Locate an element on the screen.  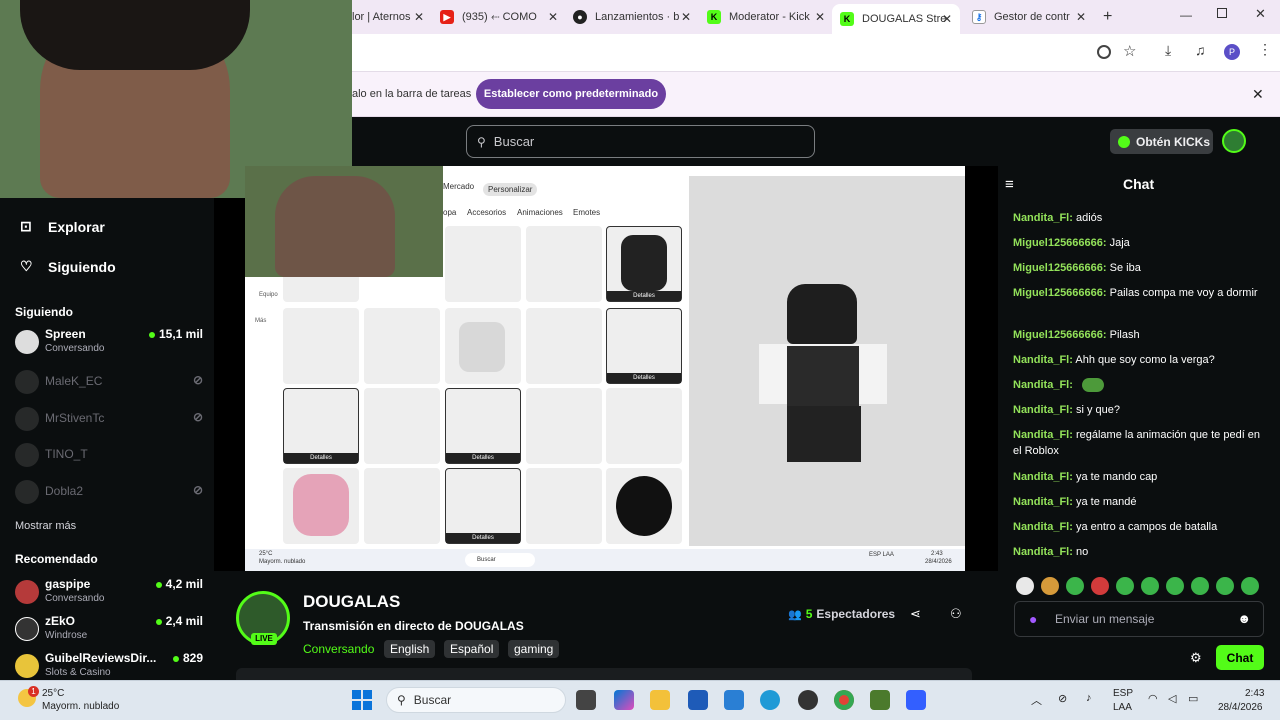
collapse-chat-icon: ≡ is located at coordinates (1009, 184).